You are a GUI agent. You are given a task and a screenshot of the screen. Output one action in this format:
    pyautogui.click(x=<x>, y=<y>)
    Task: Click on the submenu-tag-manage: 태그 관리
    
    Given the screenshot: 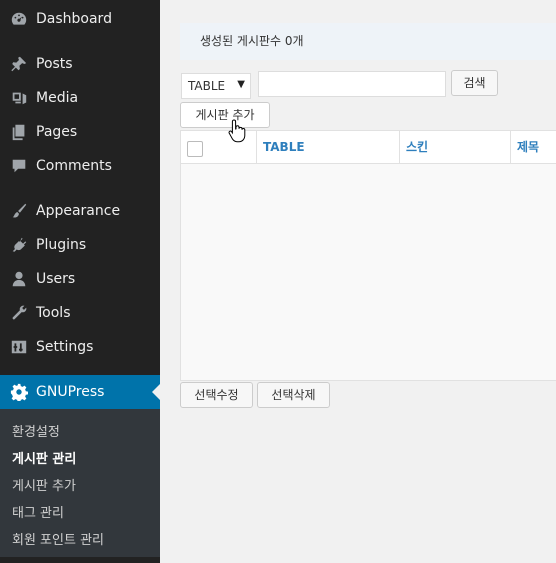 What is the action you would take?
    pyautogui.click(x=38, y=511)
    